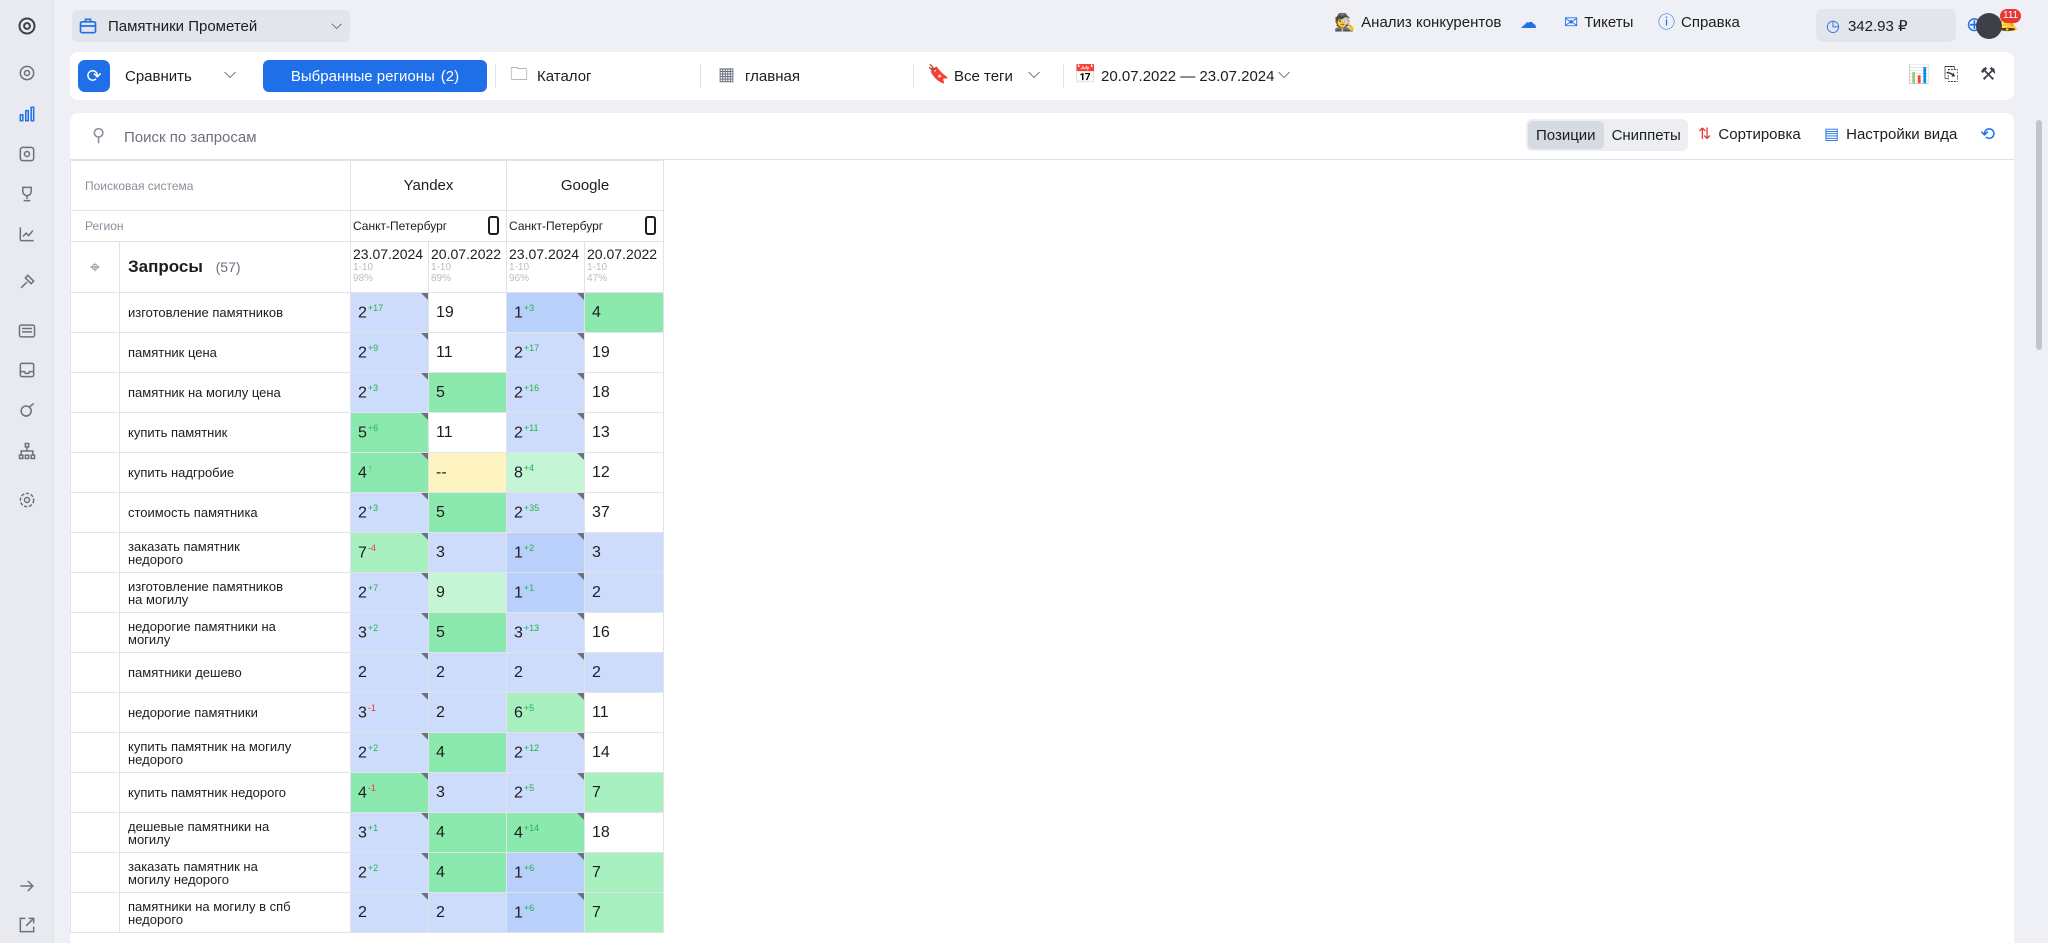 This screenshot has width=2048, height=943. I want to click on table-row: купить памятник 5+6 11 2+11 13, so click(367, 432).